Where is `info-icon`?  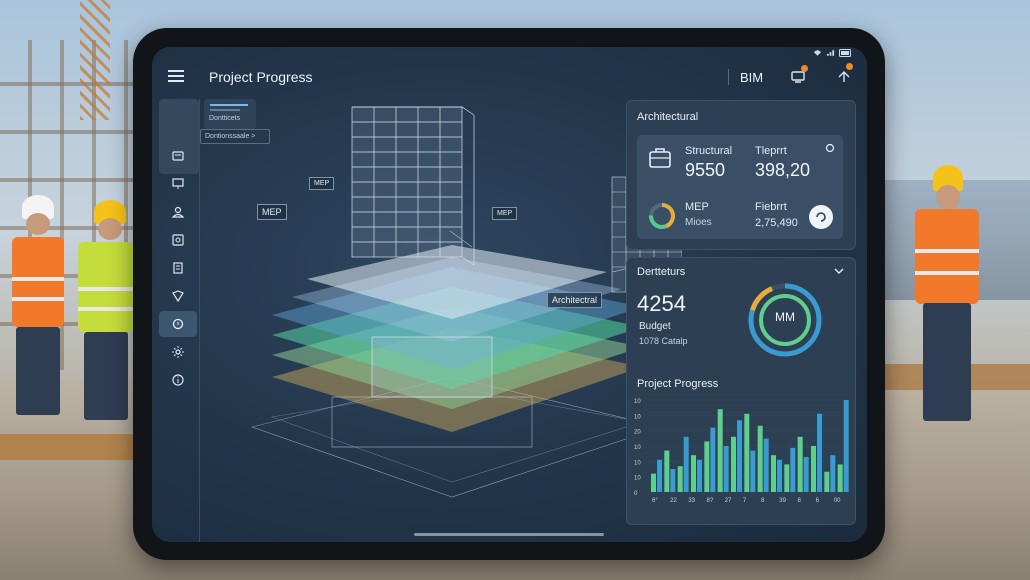 info-icon is located at coordinates (178, 380).